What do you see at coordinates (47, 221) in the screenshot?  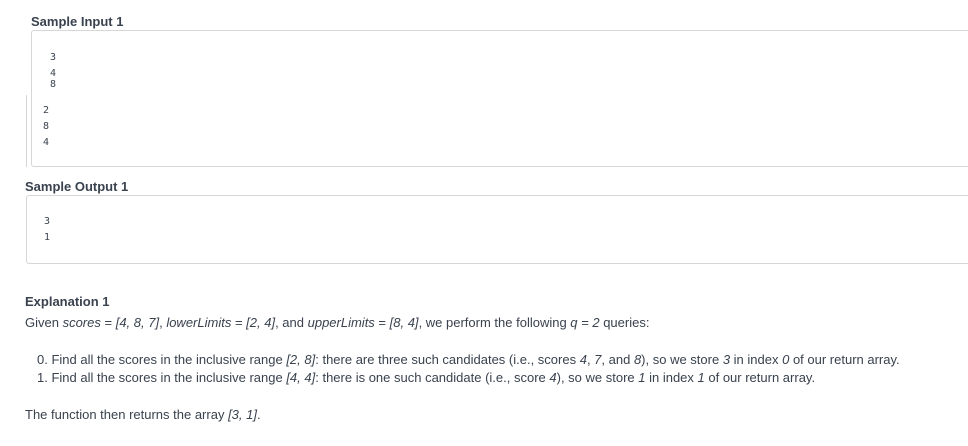 I see `output-line: 3` at bounding box center [47, 221].